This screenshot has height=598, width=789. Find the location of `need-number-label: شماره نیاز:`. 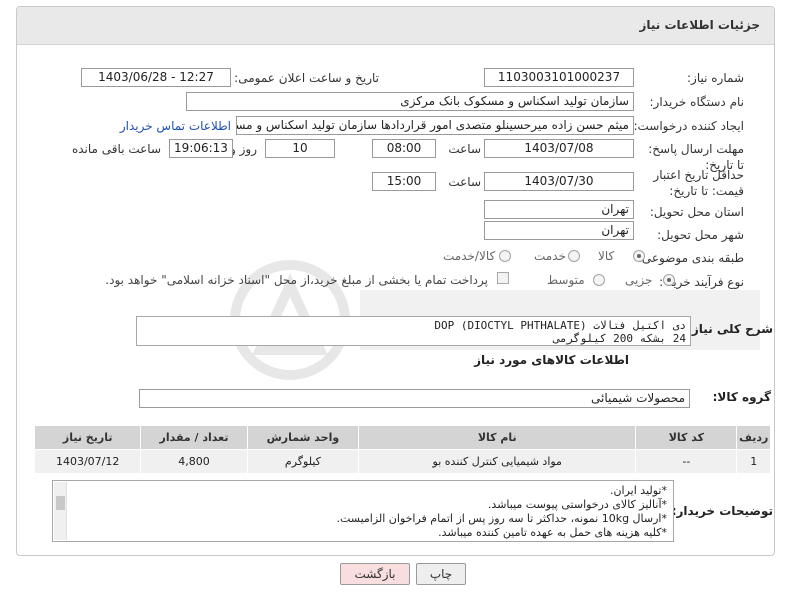

need-number-label: شماره نیاز: is located at coordinates (715, 78).